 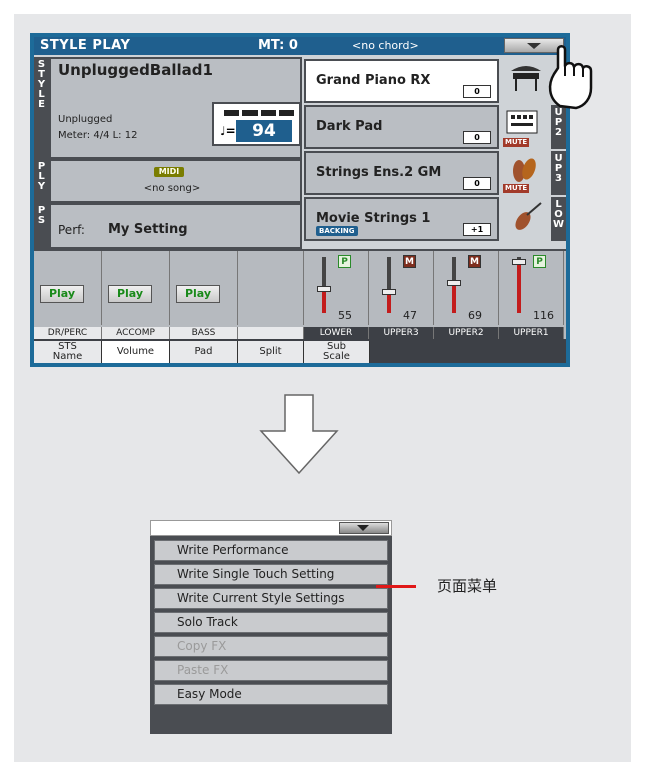 I want to click on sound-upper2: Dark Pad 0, so click(x=401, y=127).